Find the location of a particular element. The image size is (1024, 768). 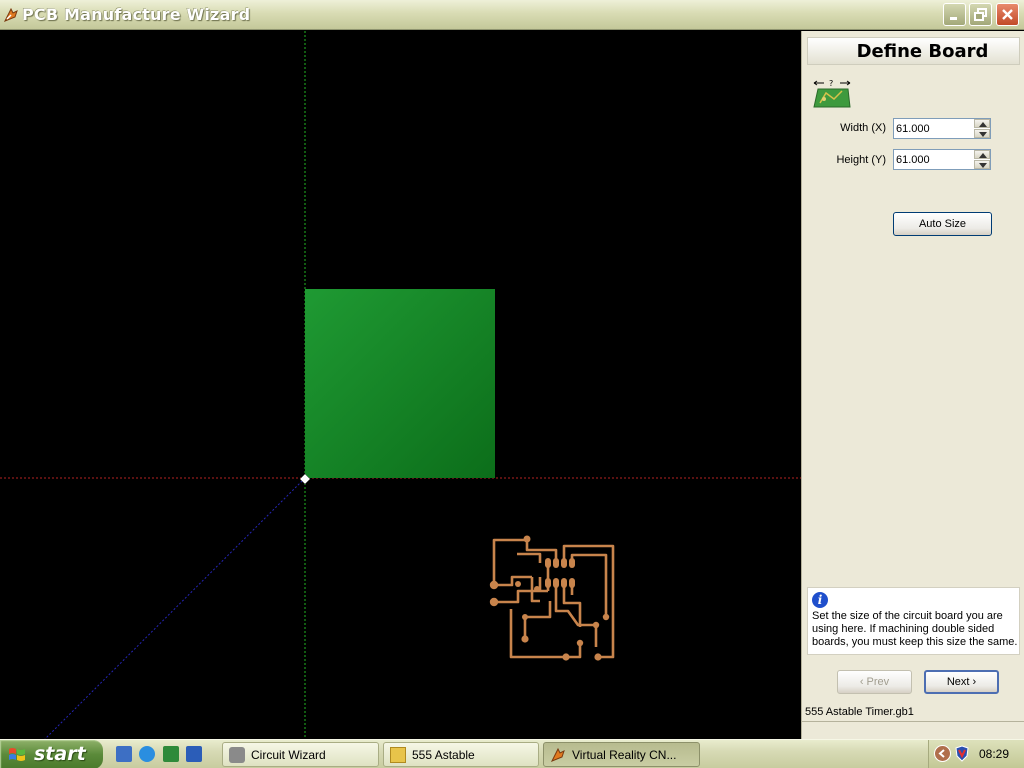

system-tray: 08:29 is located at coordinates (976, 754).